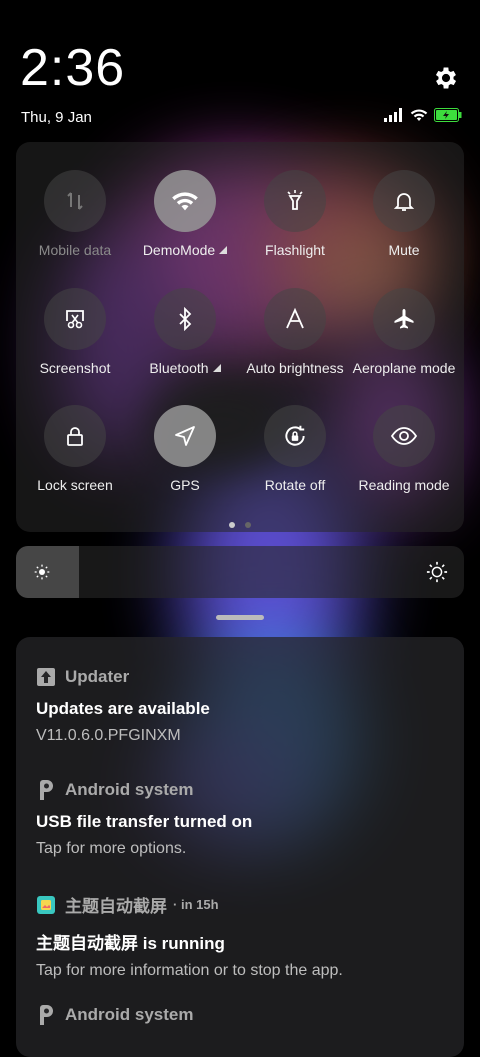  I want to click on tile-label: Aeroplane mode, so click(404, 368).